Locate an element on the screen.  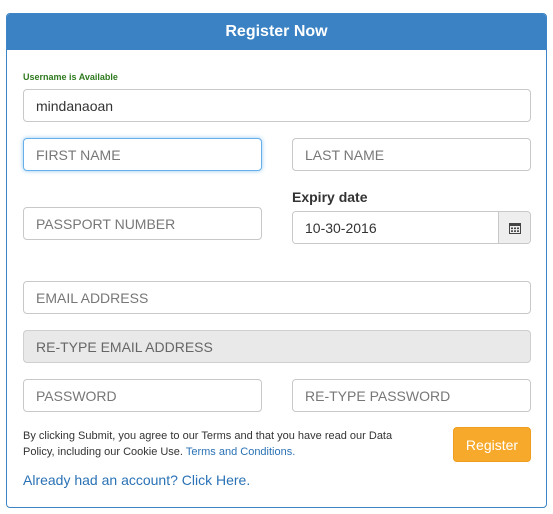
terms-link: Terms and Conditions. is located at coordinates (240, 452).